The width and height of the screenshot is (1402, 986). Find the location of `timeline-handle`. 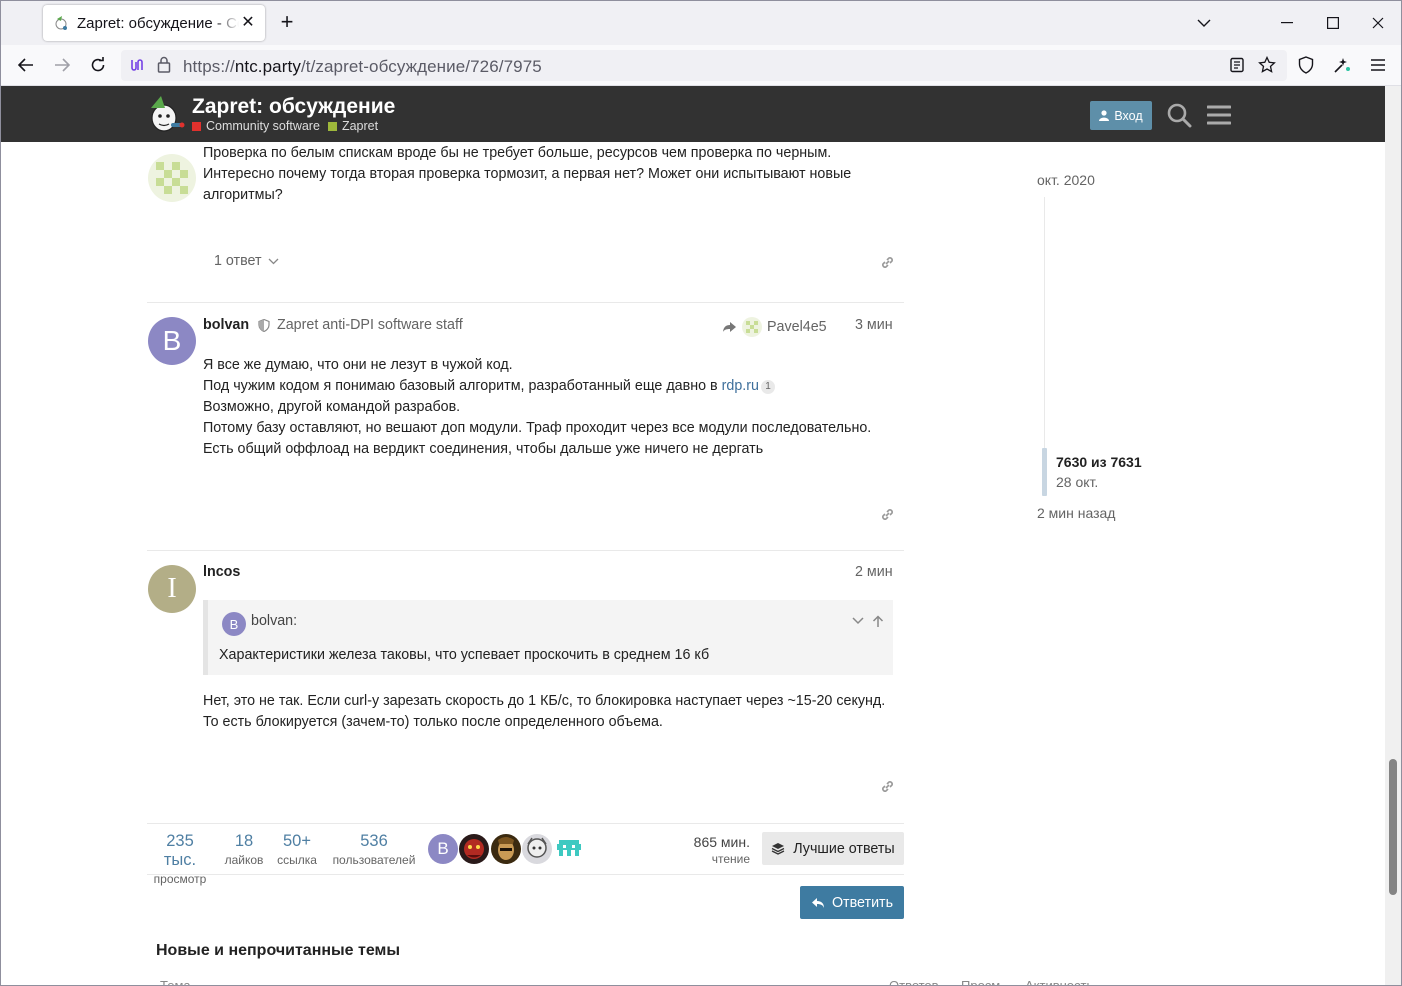

timeline-handle is located at coordinates (1044, 472).